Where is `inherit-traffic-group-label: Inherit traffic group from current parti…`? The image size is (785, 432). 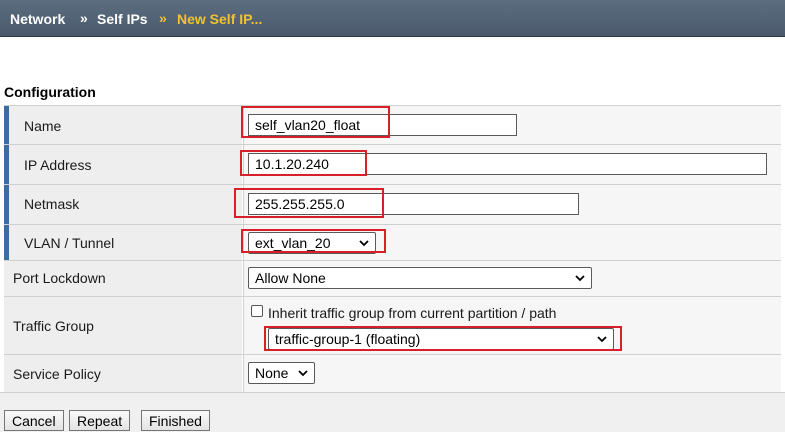 inherit-traffic-group-label: Inherit traffic group from current parti… is located at coordinates (412, 313).